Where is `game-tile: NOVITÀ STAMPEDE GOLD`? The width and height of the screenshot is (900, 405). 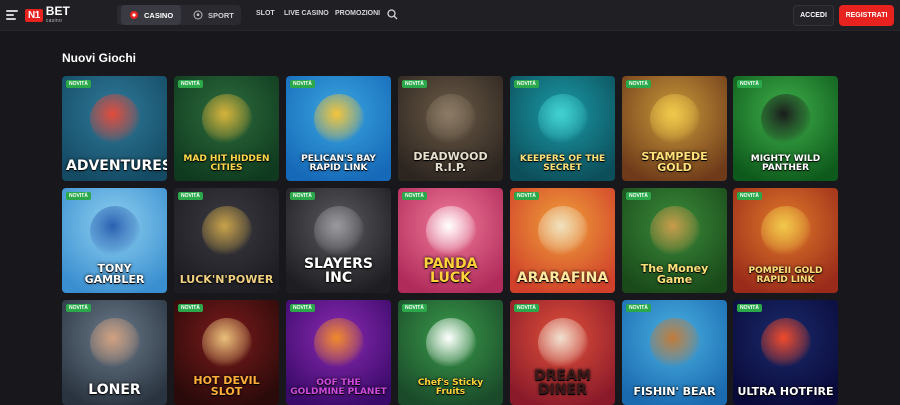 game-tile: NOVITÀ STAMPEDE GOLD is located at coordinates (674, 128).